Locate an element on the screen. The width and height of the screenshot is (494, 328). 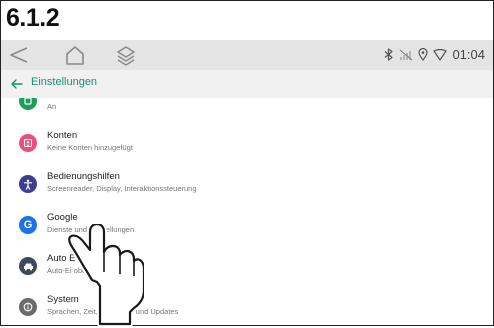
status-bar: 01:04 is located at coordinates (247, 55).